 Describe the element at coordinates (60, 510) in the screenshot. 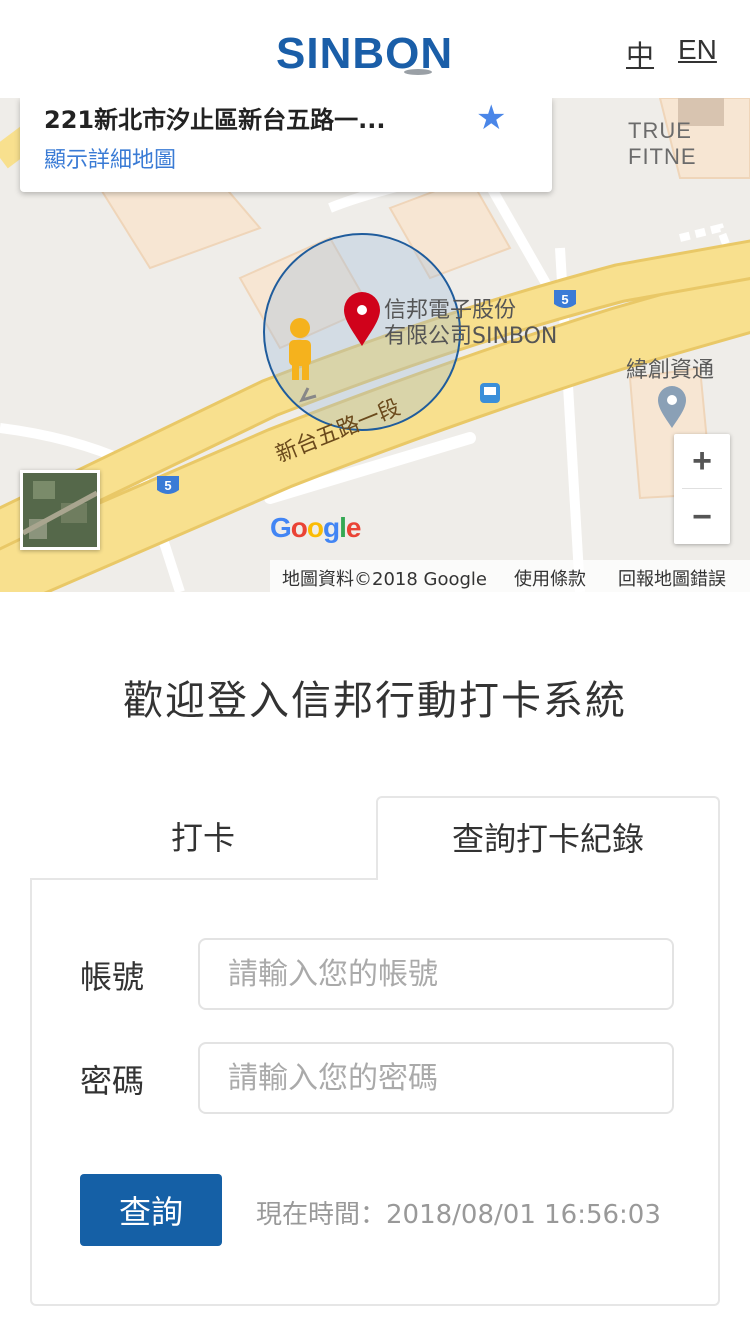

I see `satellite-toggle` at that location.